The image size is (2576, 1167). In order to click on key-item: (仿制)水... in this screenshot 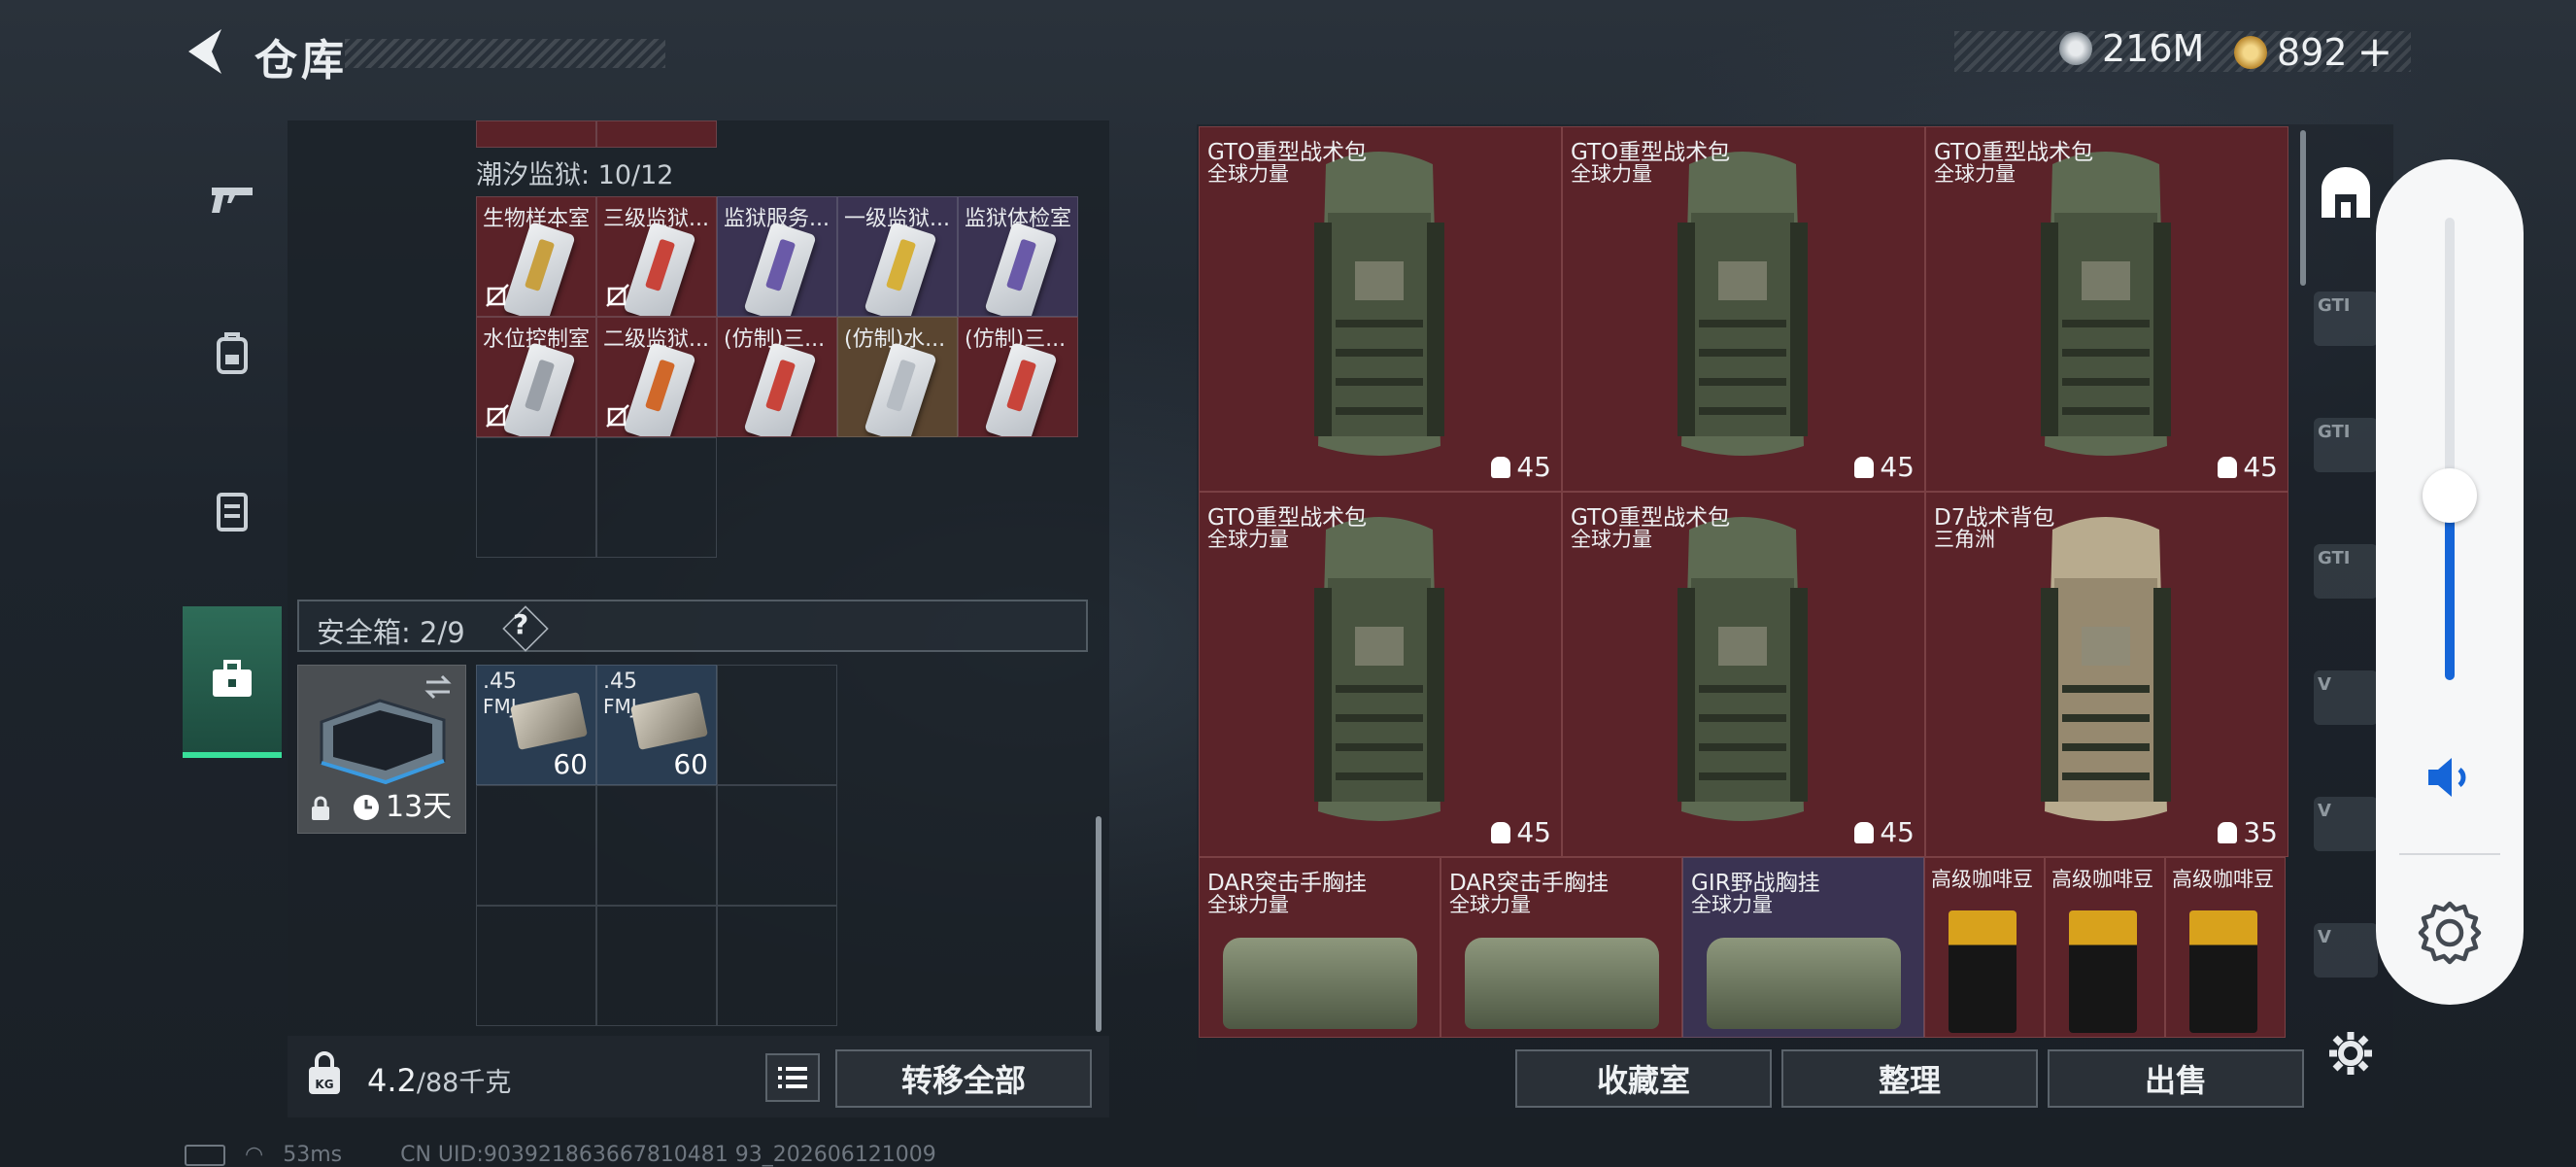, I will do `click(897, 377)`.